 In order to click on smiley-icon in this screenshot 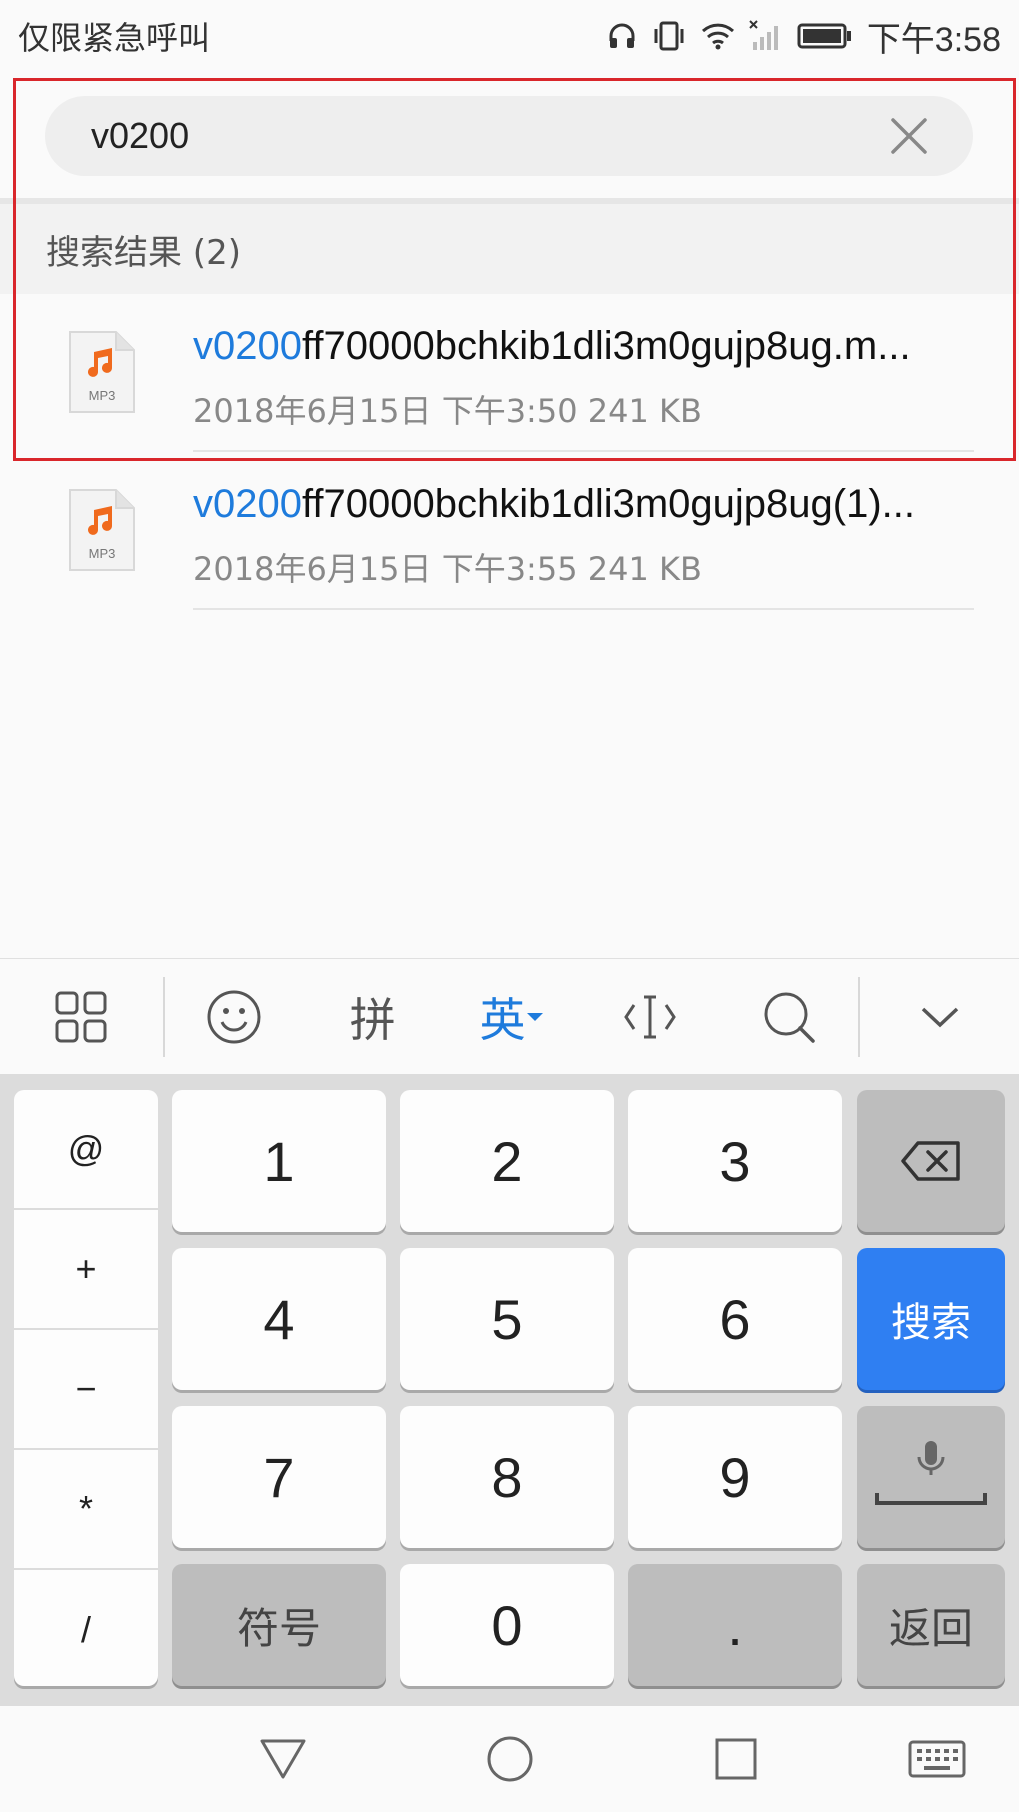, I will do `click(234, 1016)`.